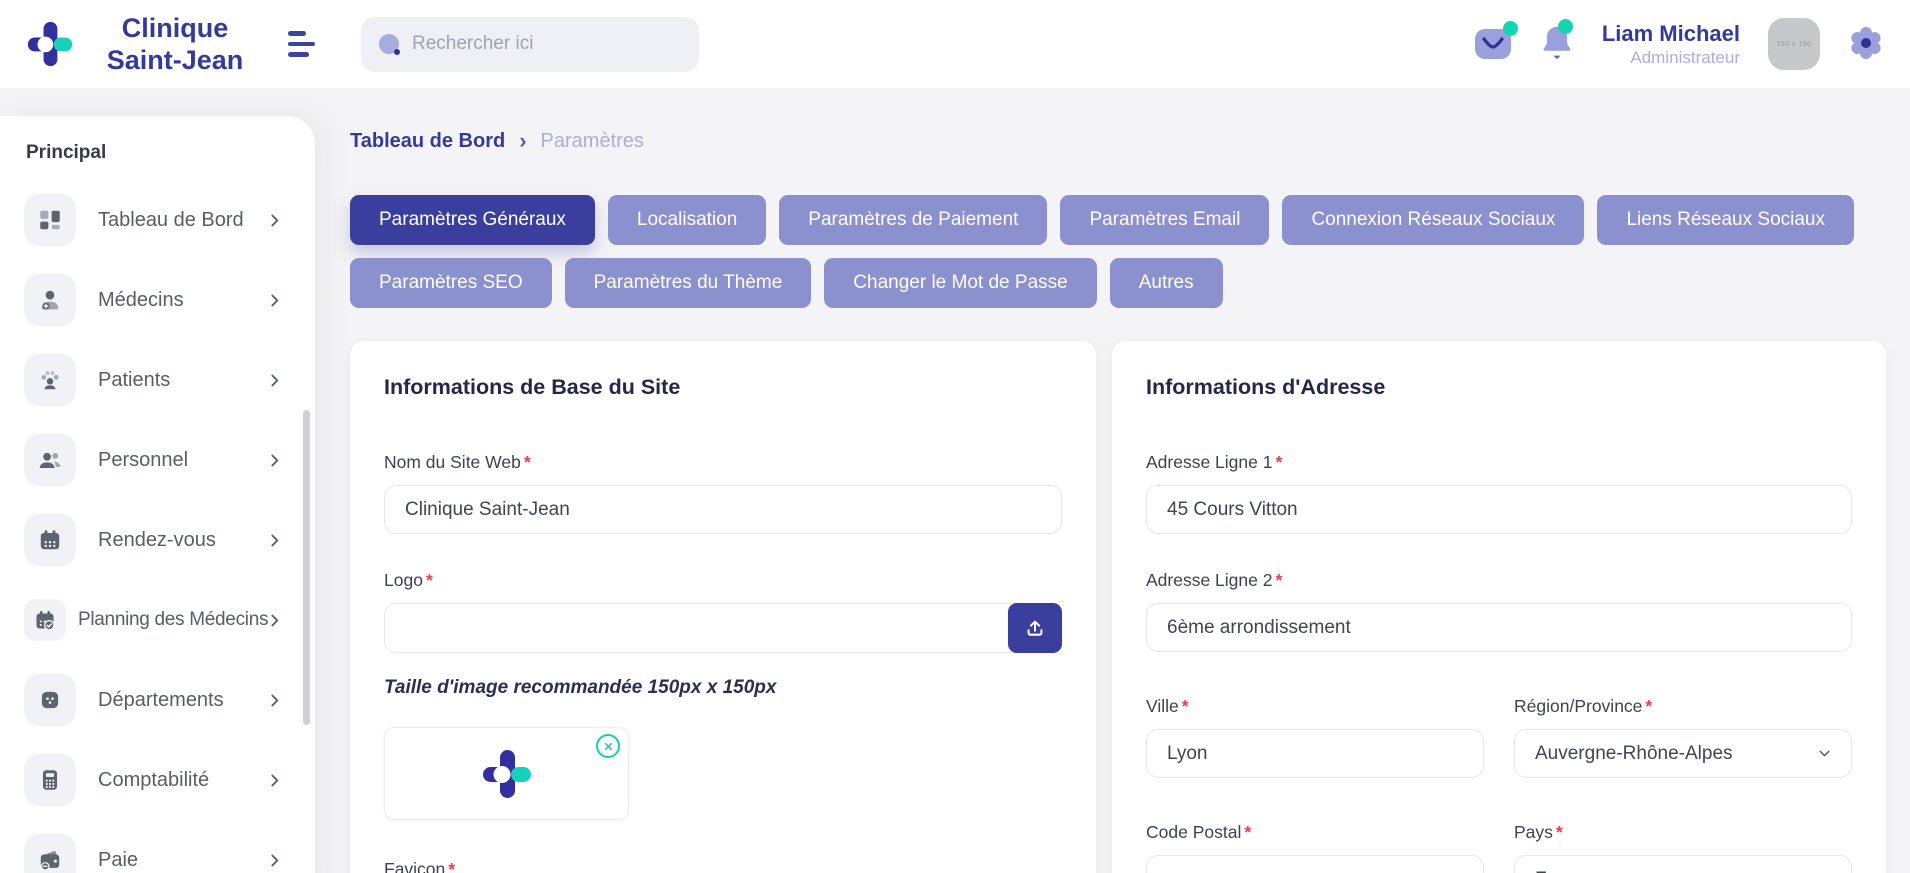  Describe the element at coordinates (1496, 41) in the screenshot. I see `messages-button` at that location.